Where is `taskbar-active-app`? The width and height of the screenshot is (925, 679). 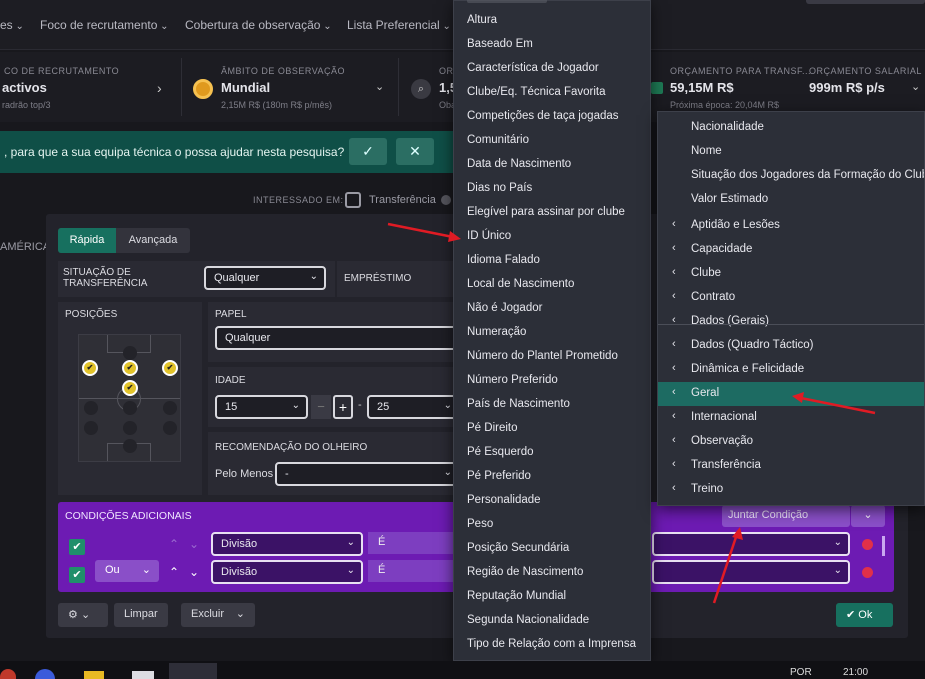 taskbar-active-app is located at coordinates (193, 671).